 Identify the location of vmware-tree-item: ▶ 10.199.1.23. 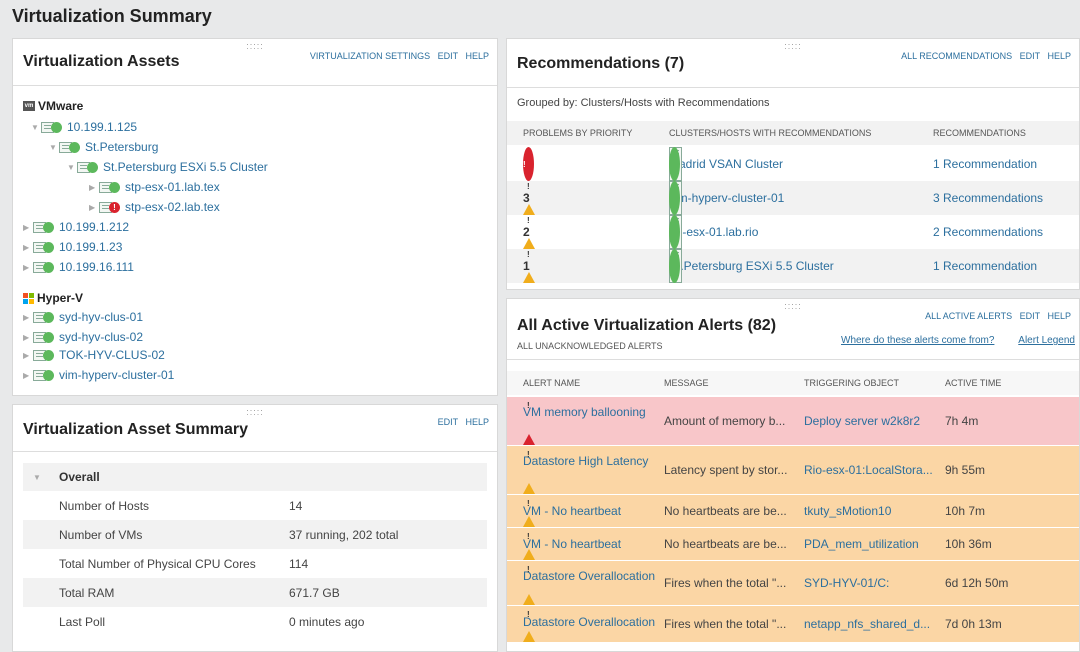
(72, 247).